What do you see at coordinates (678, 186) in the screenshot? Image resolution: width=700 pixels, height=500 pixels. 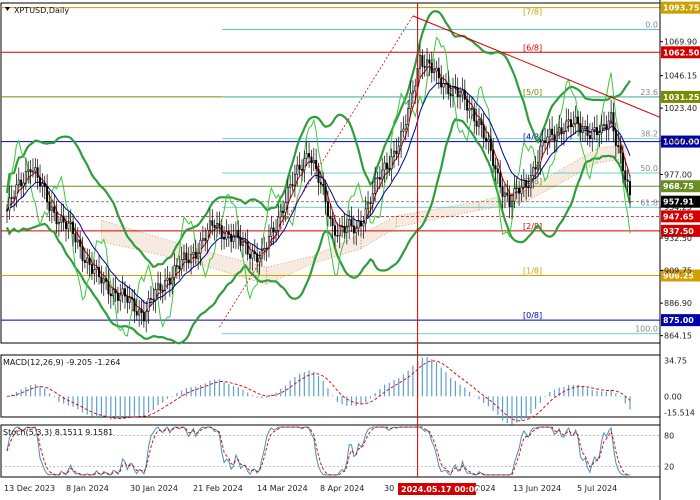 I see `price-level-tag-text: 968.75` at bounding box center [678, 186].